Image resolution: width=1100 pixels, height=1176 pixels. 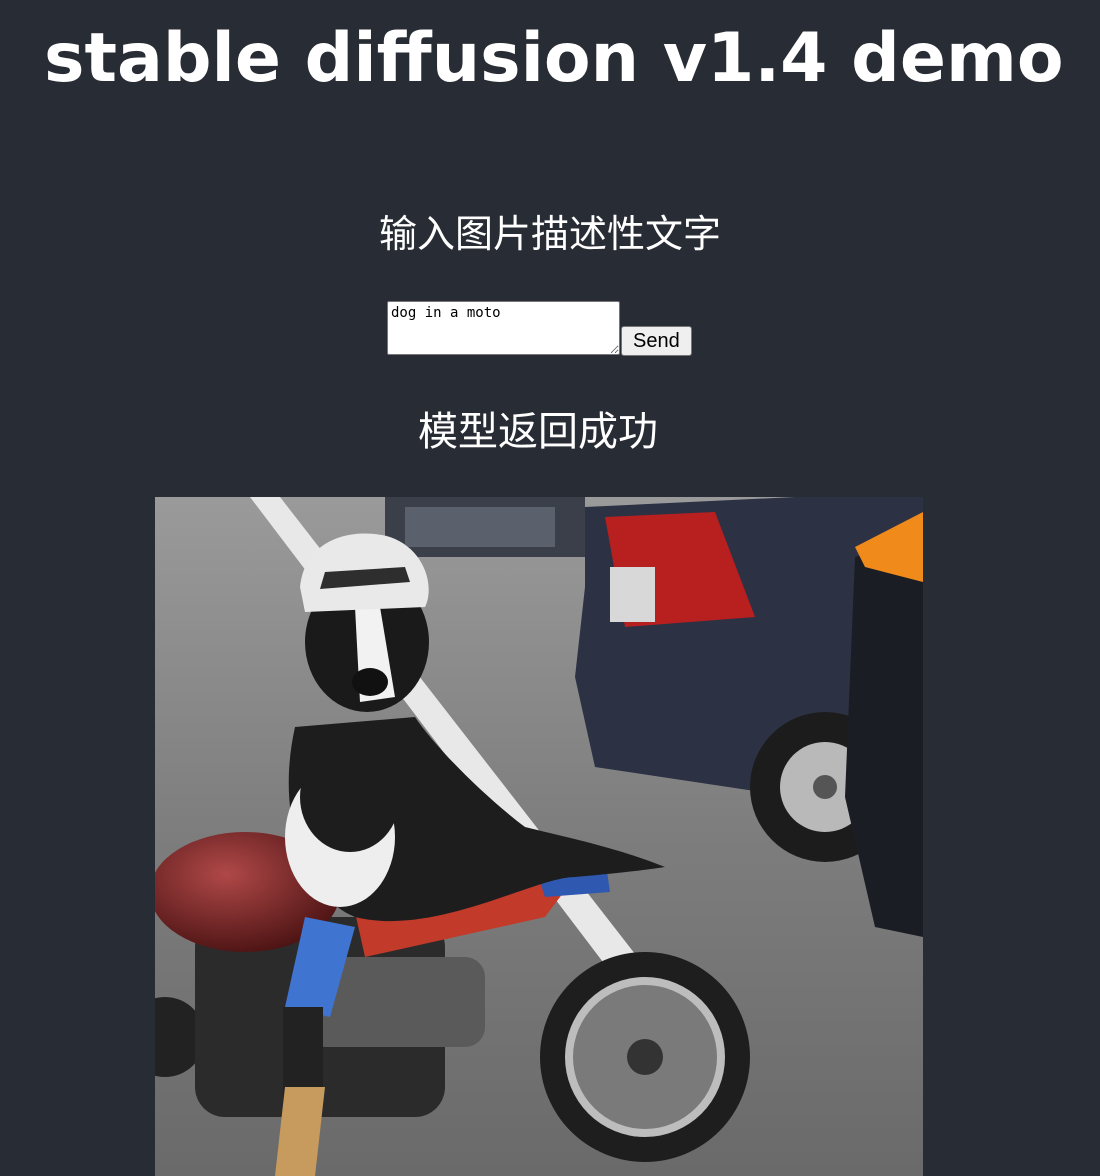 What do you see at coordinates (554, 58) in the screenshot?
I see `page-title: stable diffusion v1.4 demo` at bounding box center [554, 58].